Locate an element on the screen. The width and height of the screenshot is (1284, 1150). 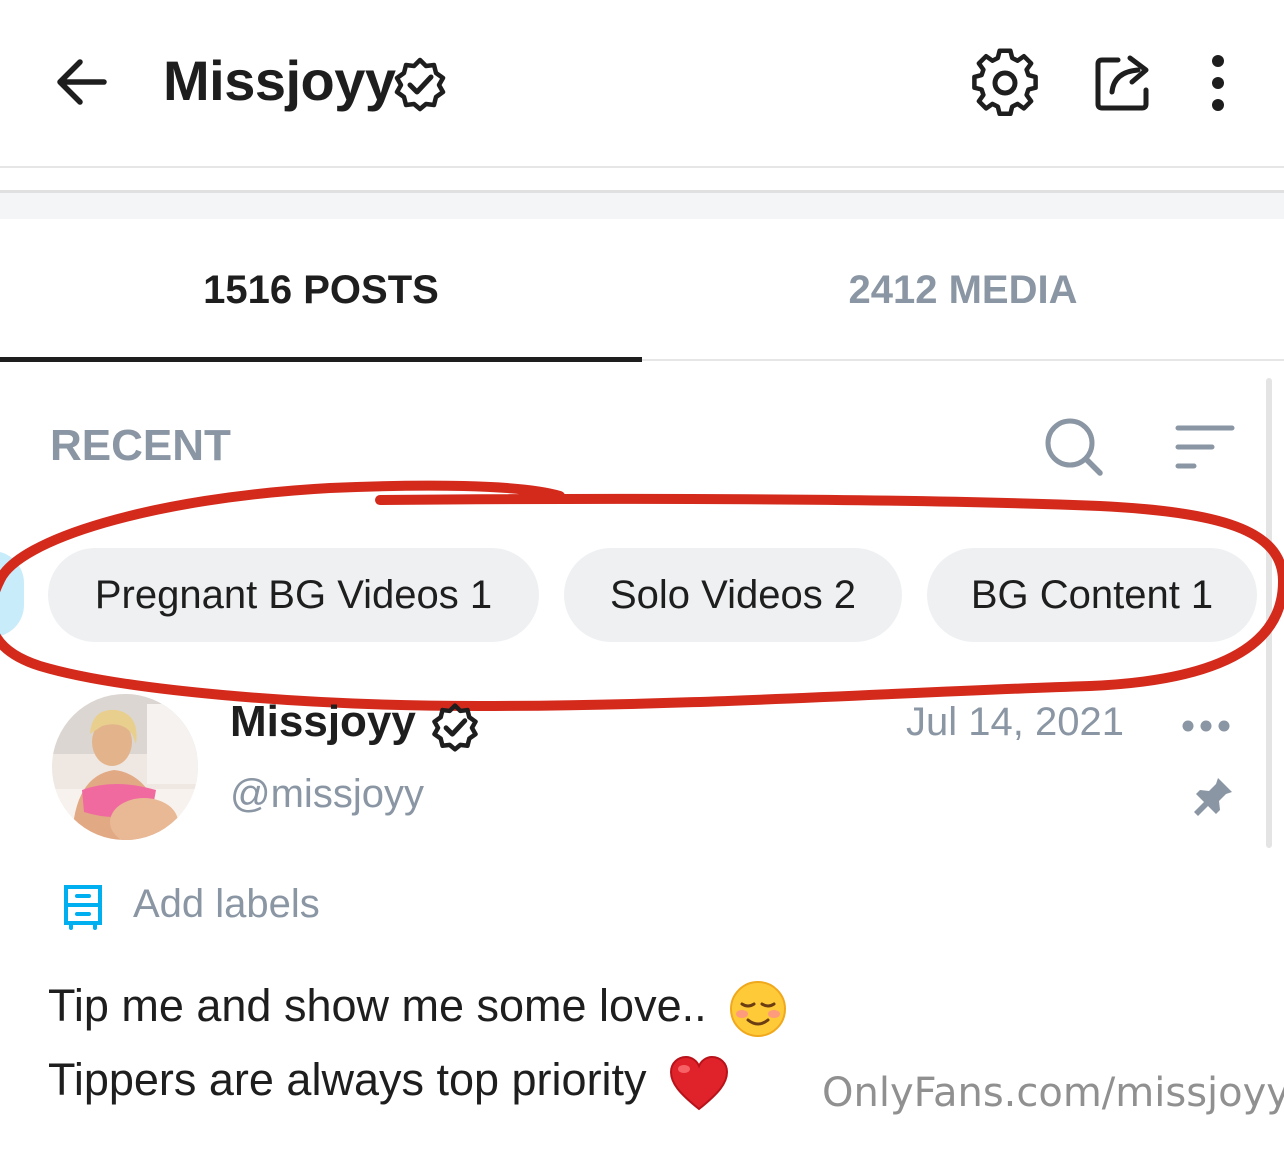
chip-bg-content: BG Content 1 is located at coordinates (1092, 595).